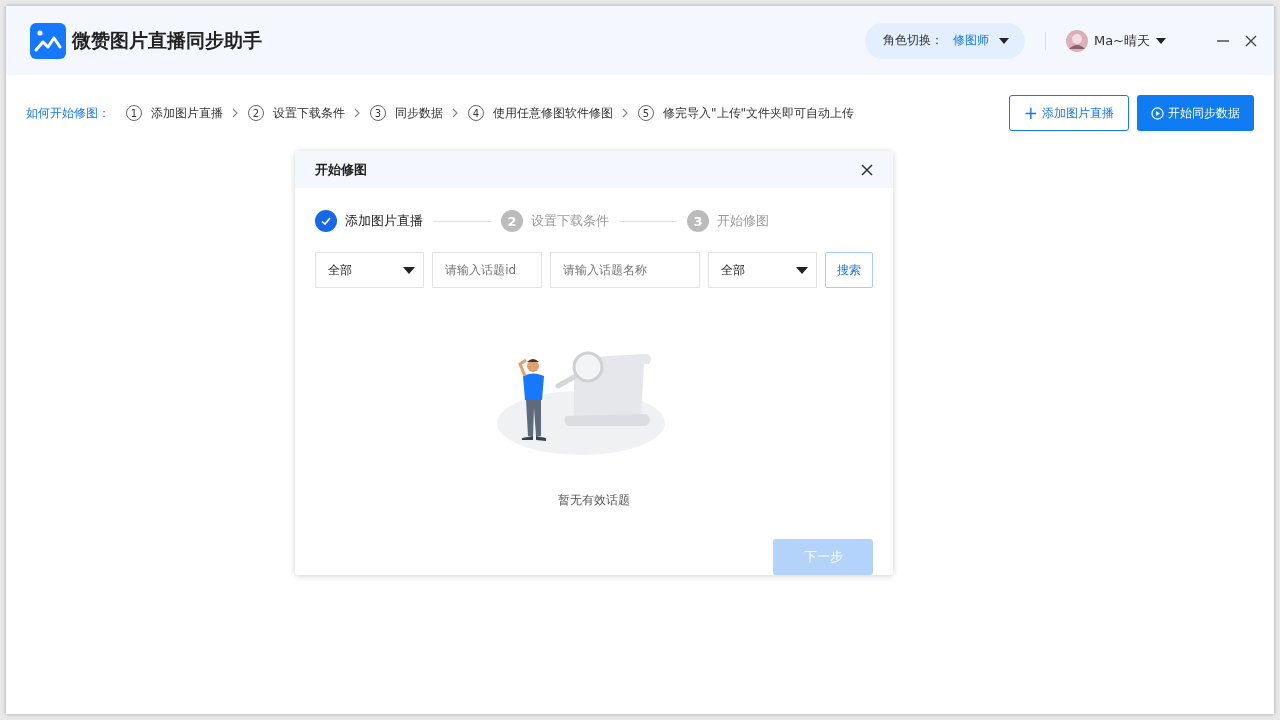  Describe the element at coordinates (698, 221) in the screenshot. I see `step-number: 3` at that location.